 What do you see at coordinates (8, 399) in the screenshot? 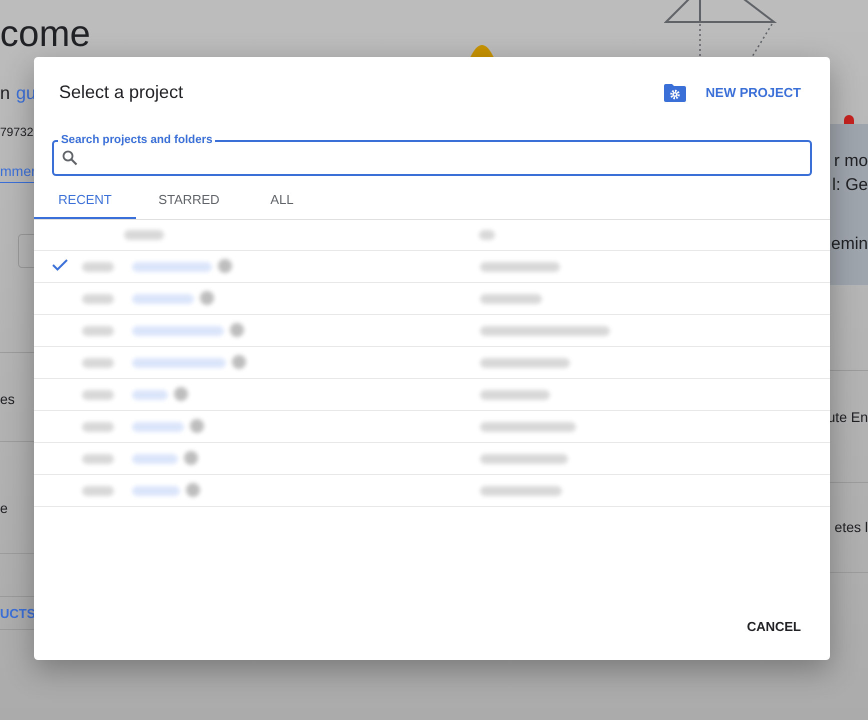
I see `product-item: es` at bounding box center [8, 399].